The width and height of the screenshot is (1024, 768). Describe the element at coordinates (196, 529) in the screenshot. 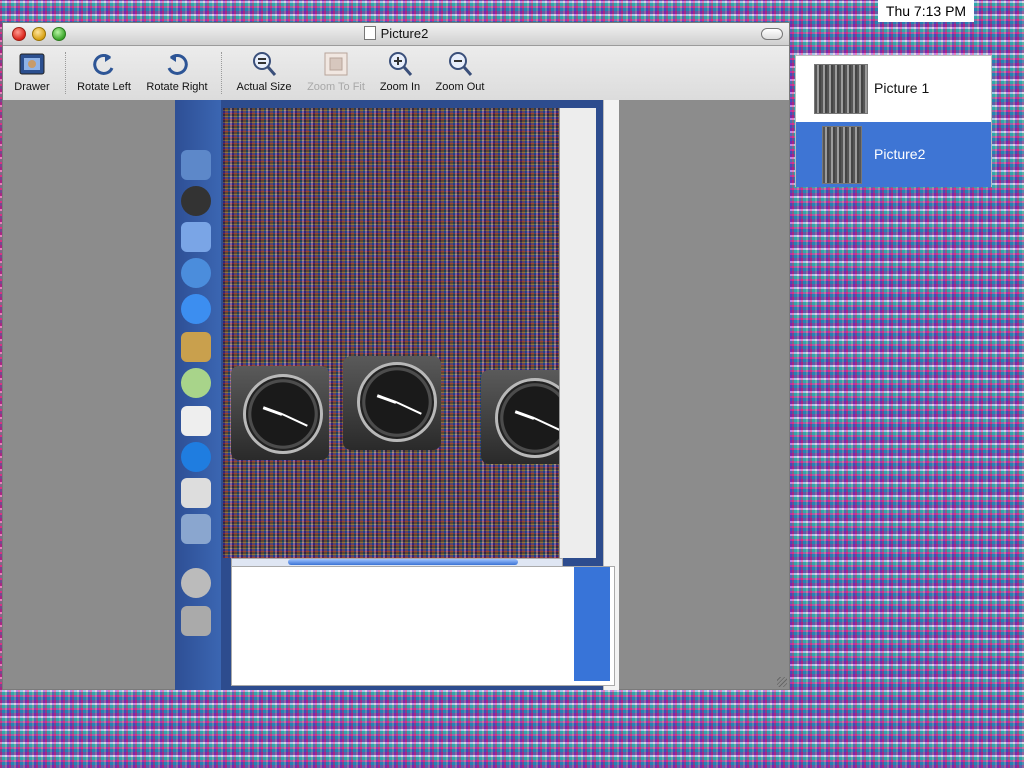

I see `iphoto-icon` at that location.